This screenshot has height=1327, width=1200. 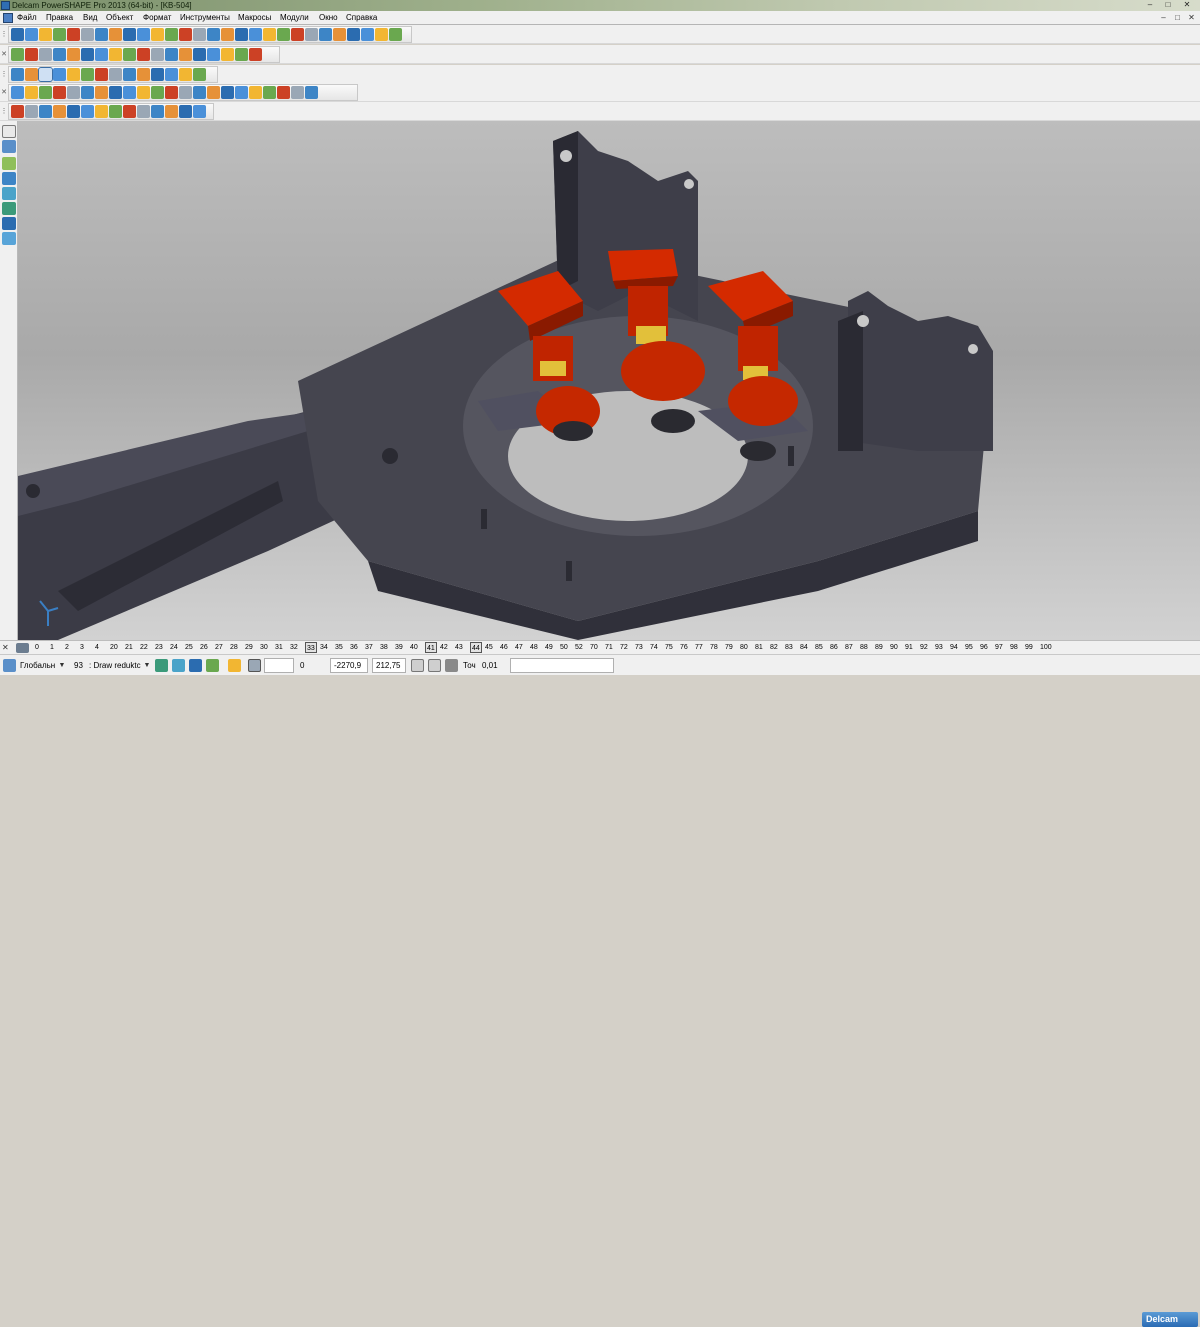 What do you see at coordinates (9, 665) in the screenshot?
I see `workplane-icon` at bounding box center [9, 665].